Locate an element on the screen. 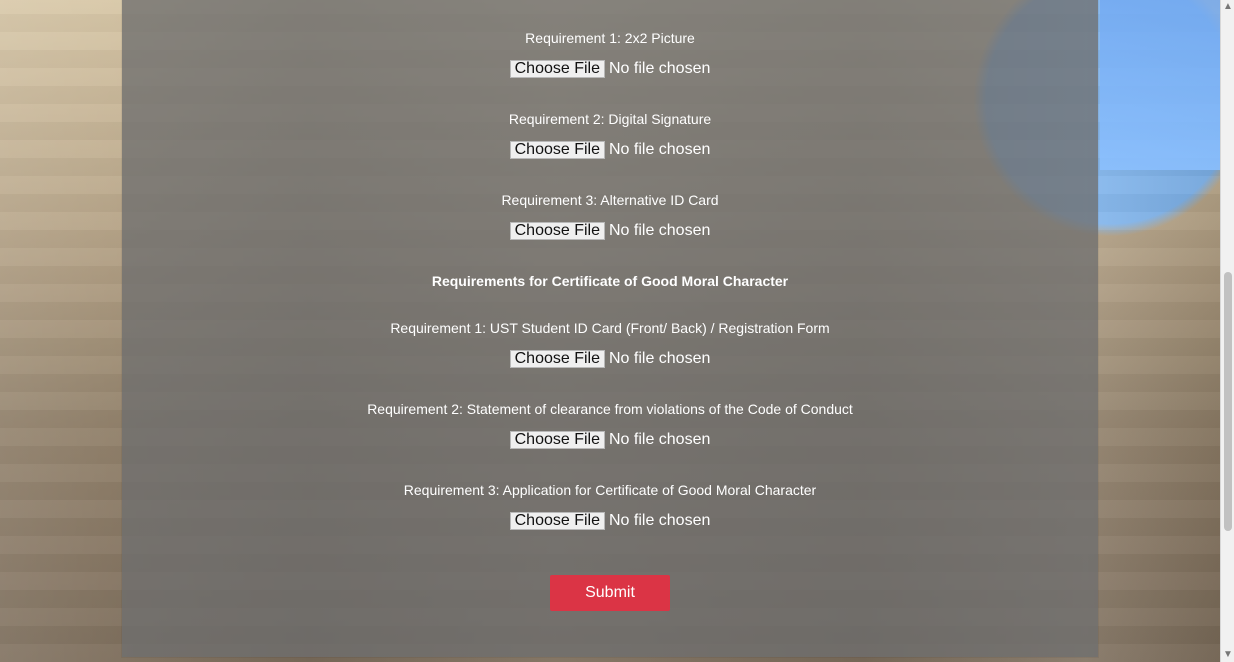  sky-background is located at coordinates (1160, 85).